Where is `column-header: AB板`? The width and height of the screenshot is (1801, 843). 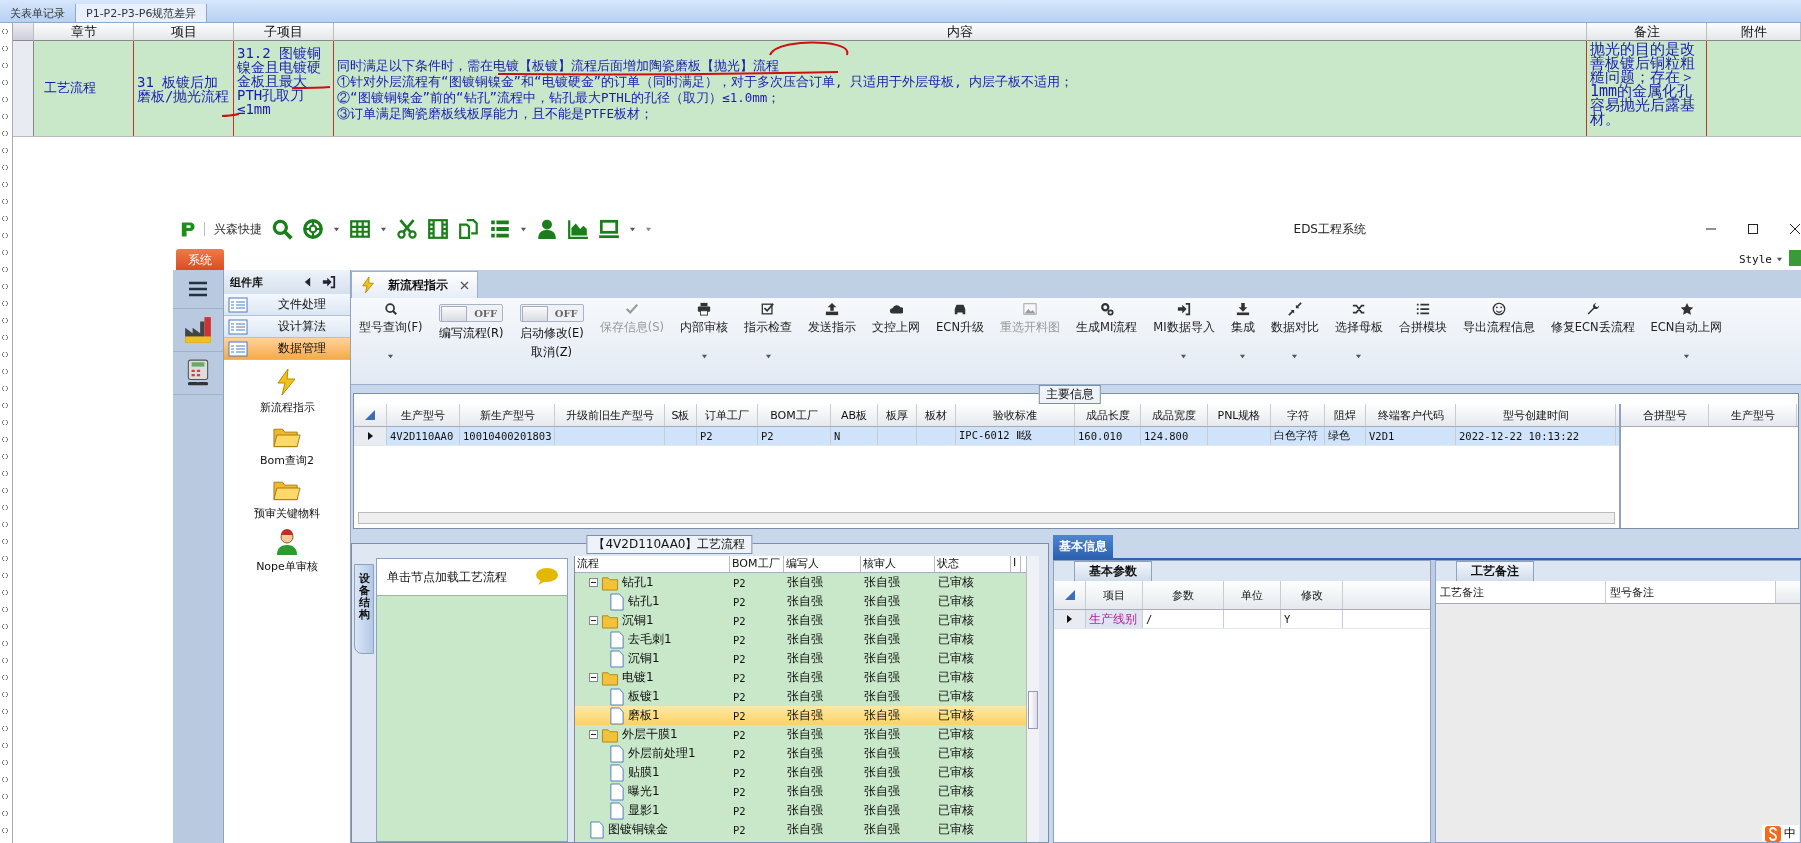
column-header: AB板 is located at coordinates (854, 415).